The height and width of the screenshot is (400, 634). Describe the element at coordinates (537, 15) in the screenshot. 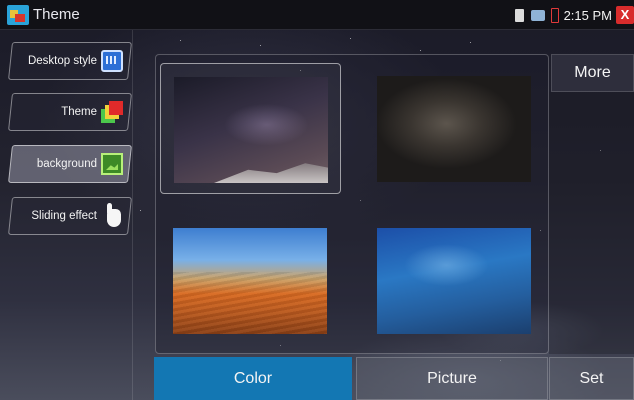

I see `network-icon` at that location.